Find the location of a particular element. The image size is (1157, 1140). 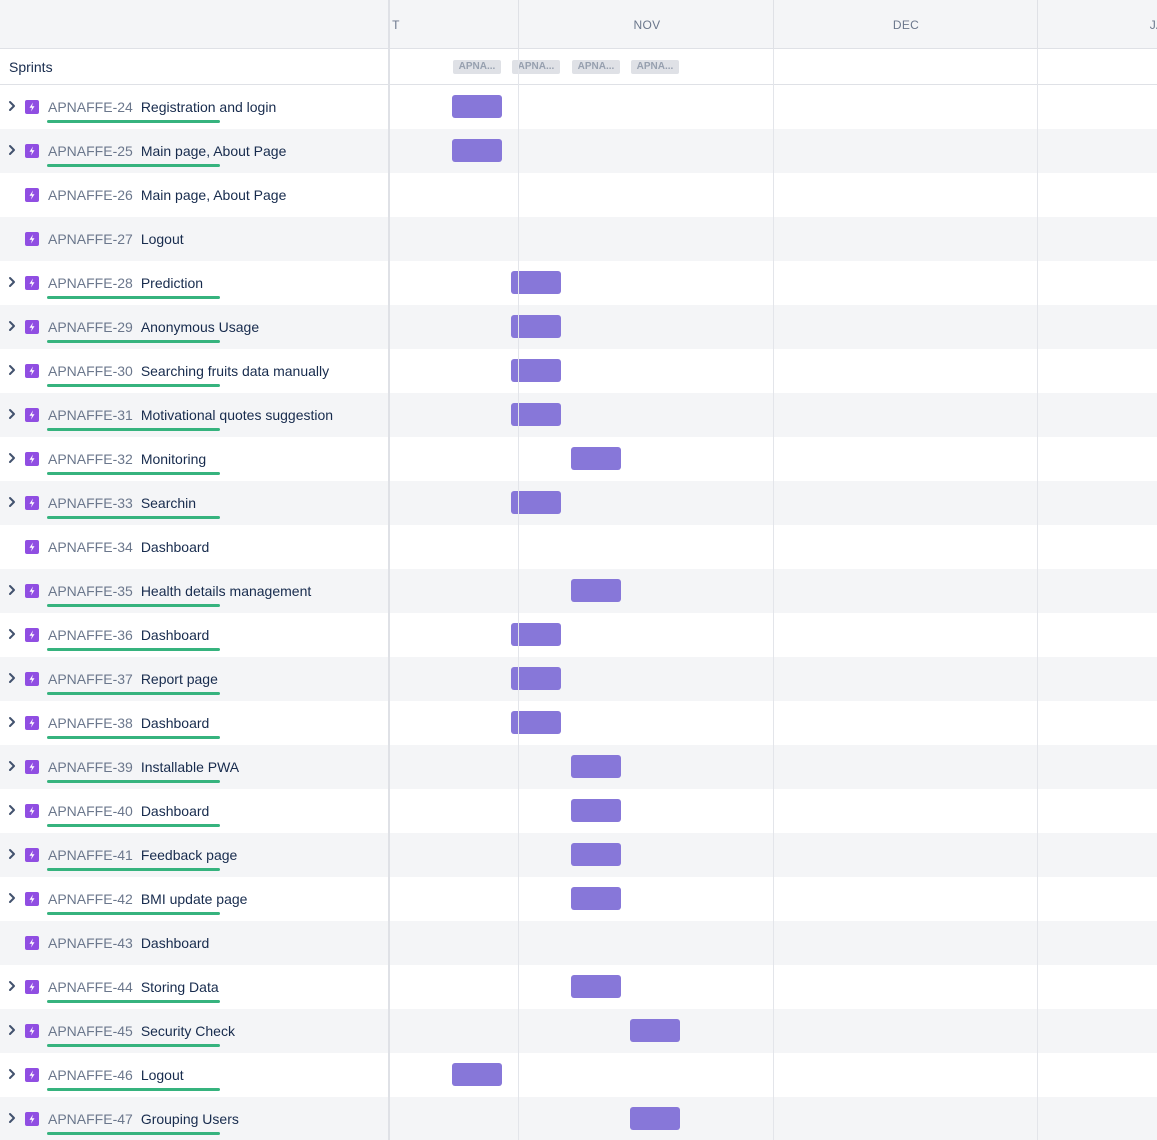

epic-row: APNAFFE-26 Main page, About Page is located at coordinates (578, 195).